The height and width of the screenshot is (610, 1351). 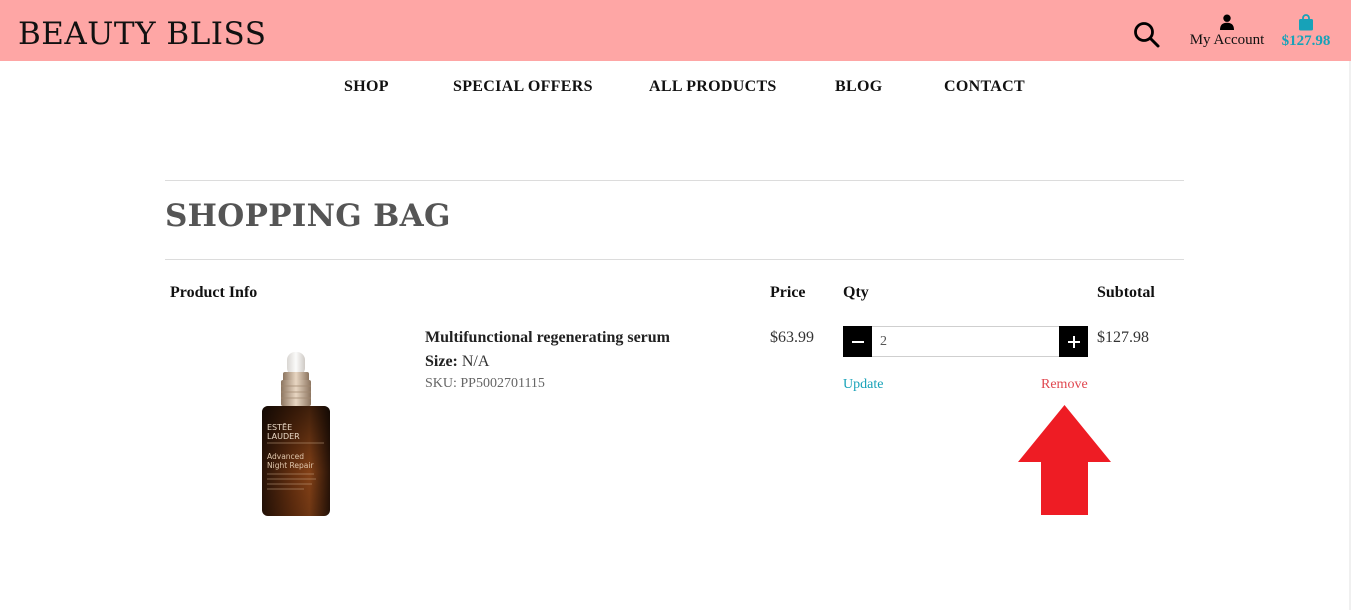 What do you see at coordinates (214, 292) in the screenshot?
I see `col-header-product-info: Product Info` at bounding box center [214, 292].